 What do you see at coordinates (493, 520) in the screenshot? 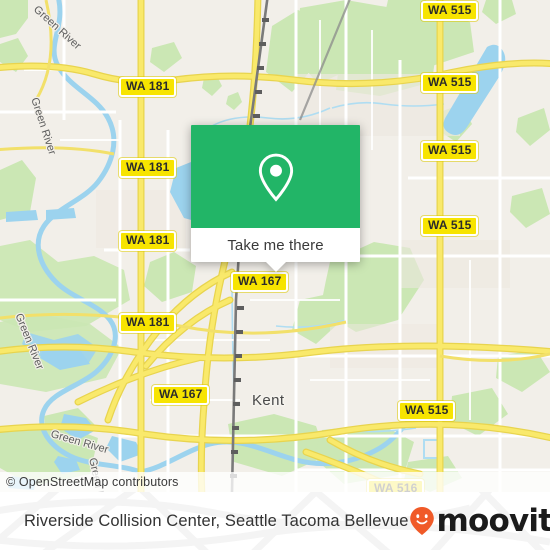
I see `moovit-wordmark: moovit` at bounding box center [493, 520].